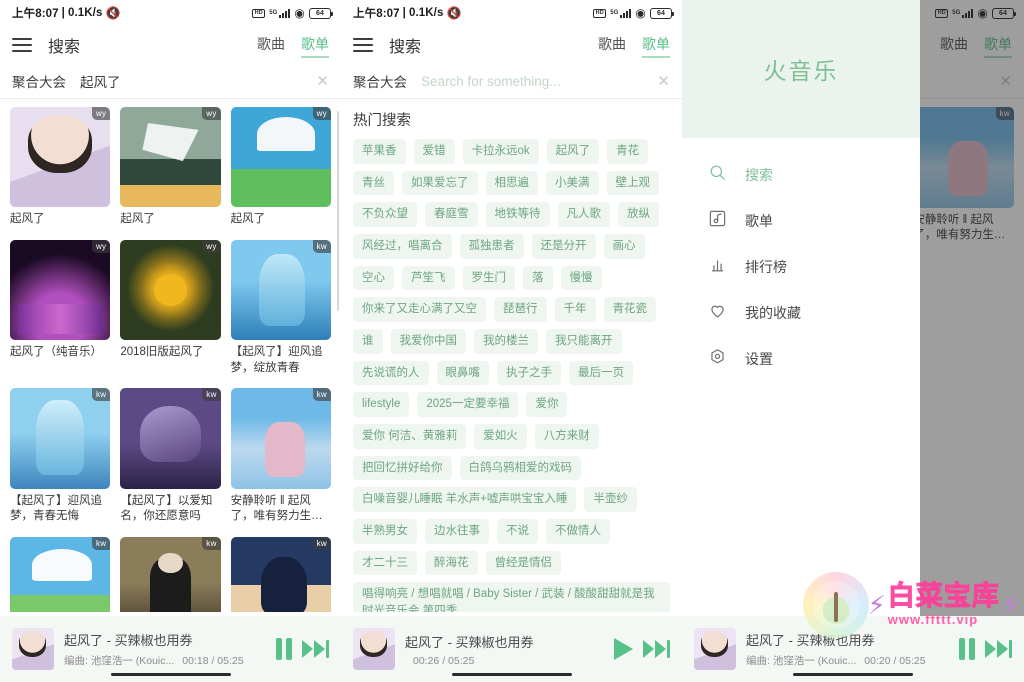 The image size is (1024, 682). I want to click on hot-search-tag: 如果爱忘了, so click(440, 183).